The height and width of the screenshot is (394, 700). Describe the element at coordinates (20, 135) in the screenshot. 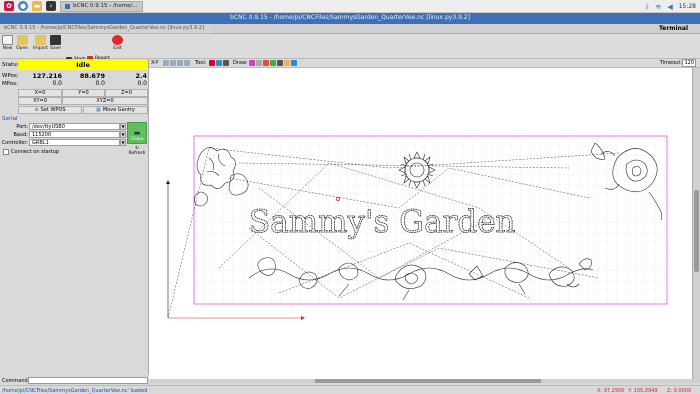

I see `baud-label: Baud:` at that location.